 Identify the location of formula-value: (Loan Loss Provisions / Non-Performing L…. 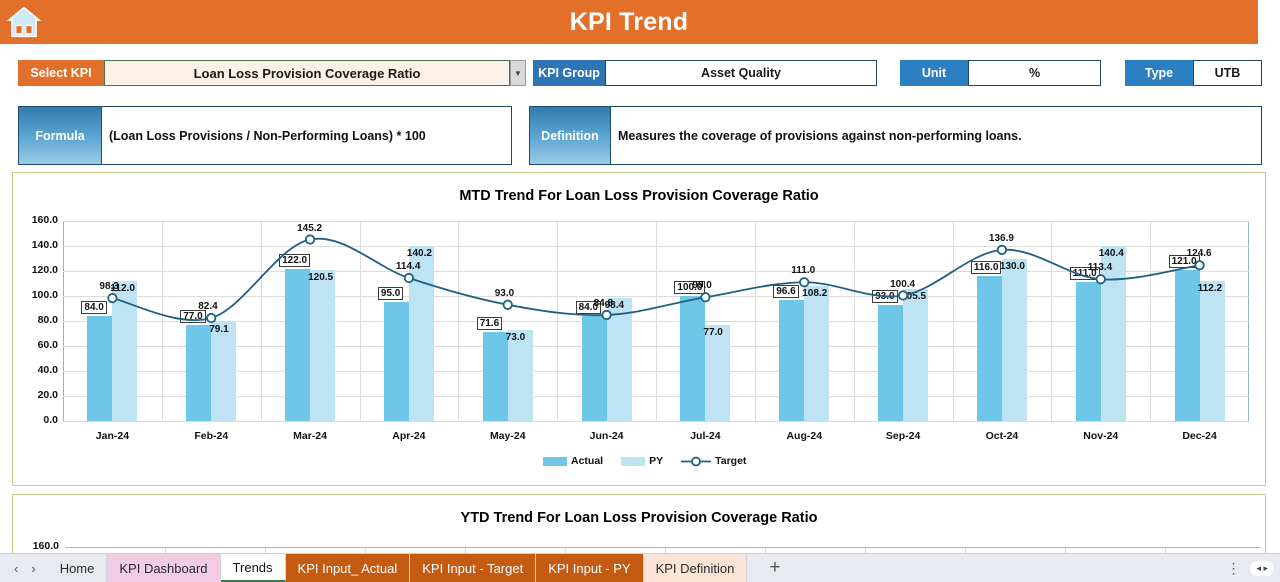
(307, 135).